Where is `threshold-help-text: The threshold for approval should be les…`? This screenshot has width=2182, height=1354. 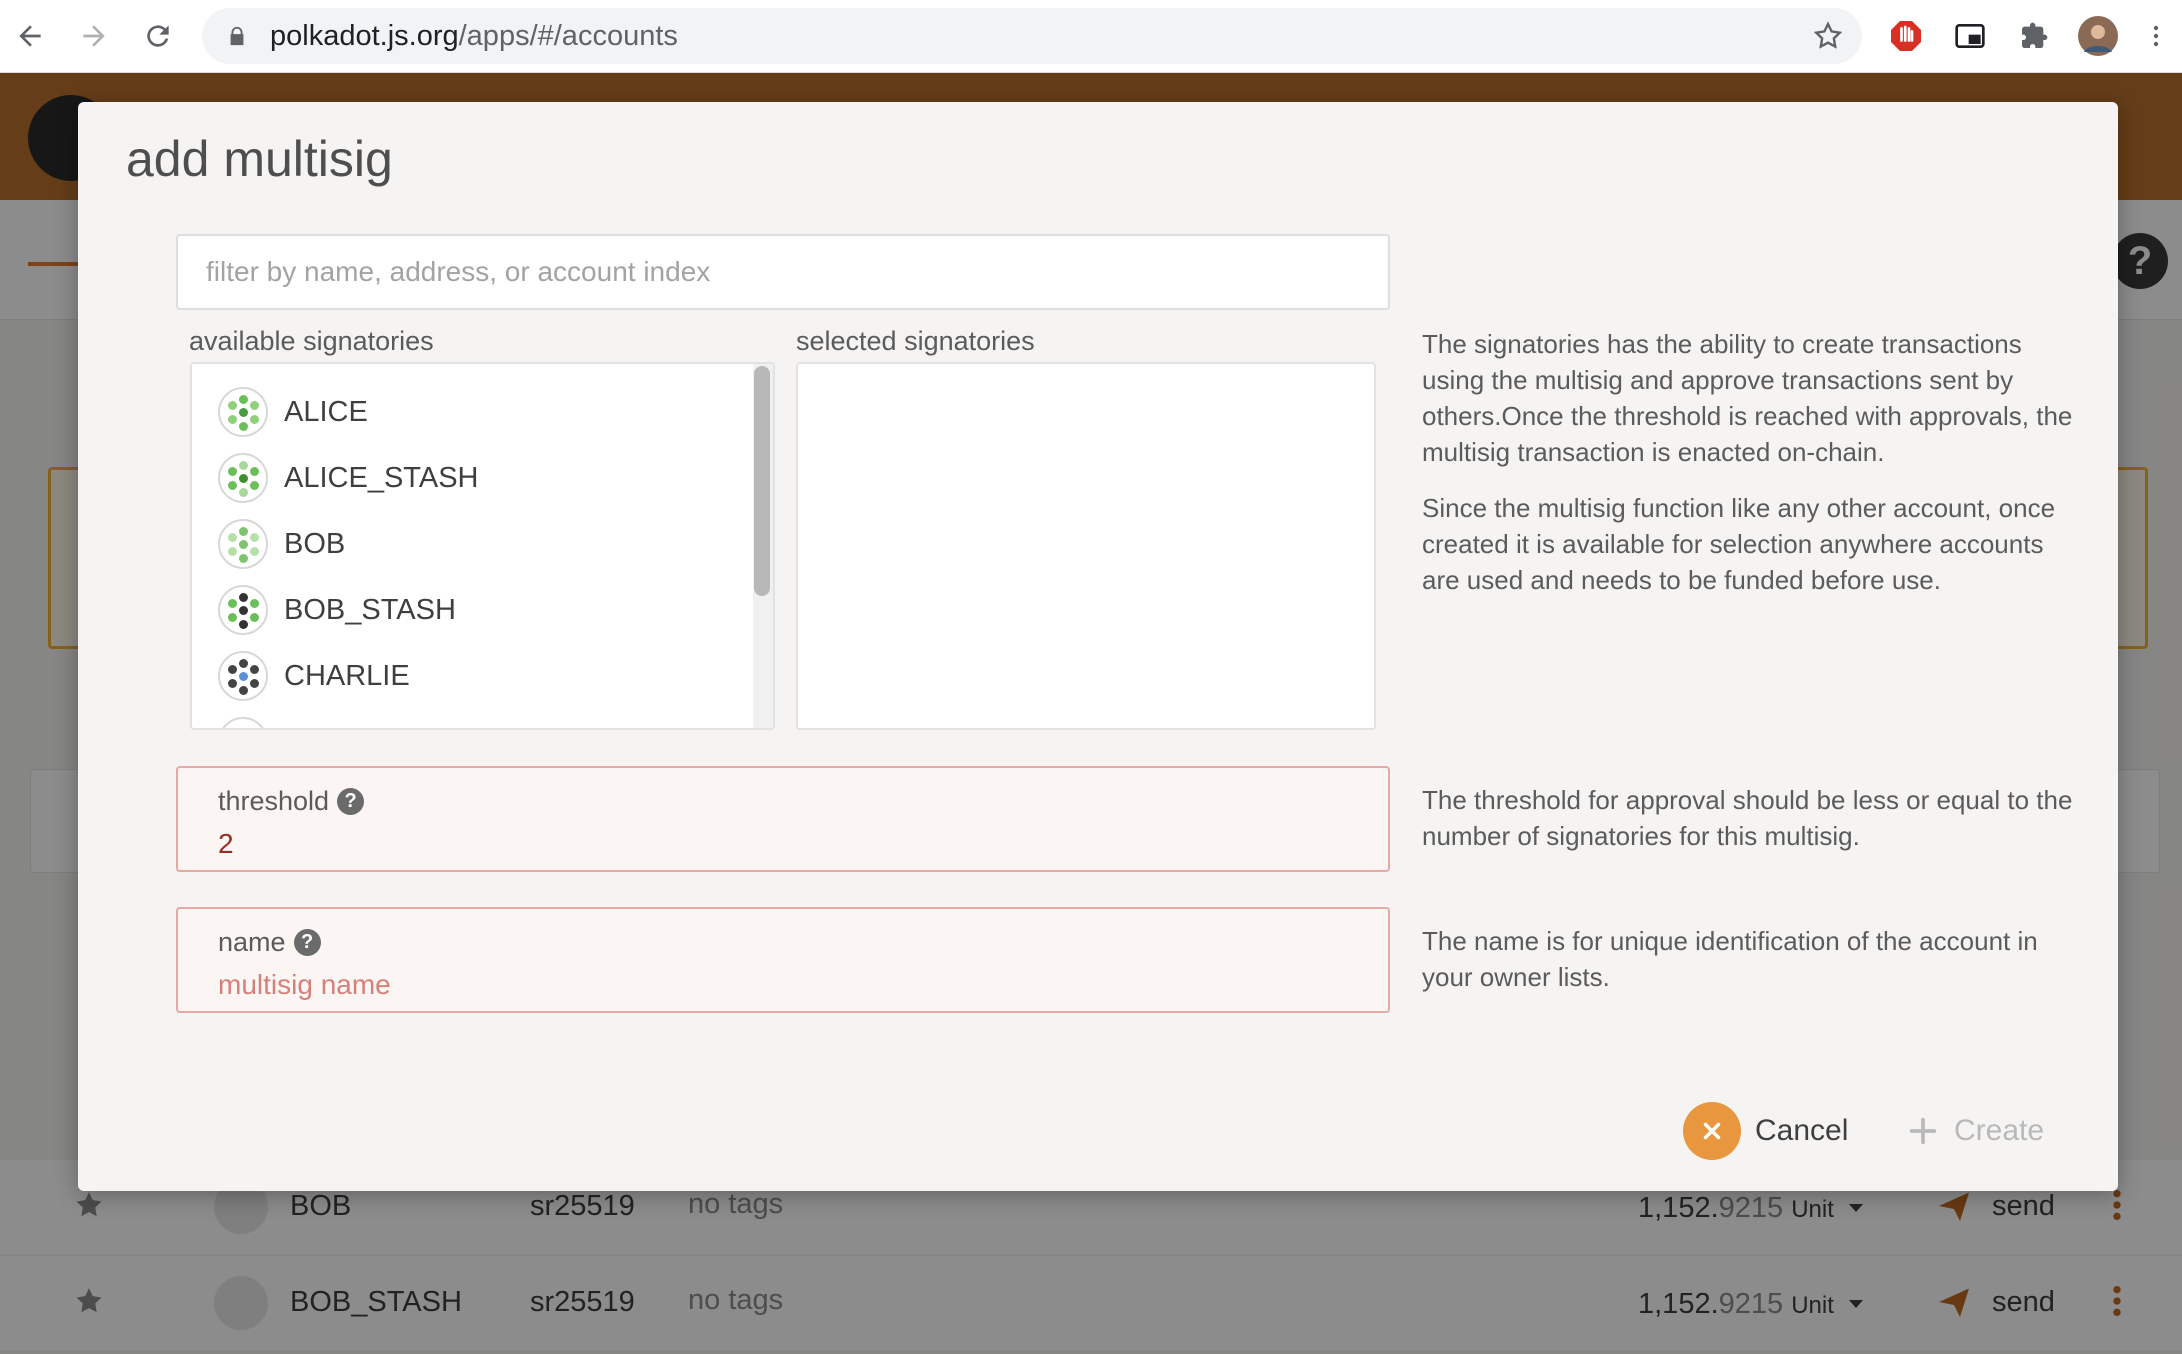 threshold-help-text: The threshold for approval should be les… is located at coordinates (1747, 818).